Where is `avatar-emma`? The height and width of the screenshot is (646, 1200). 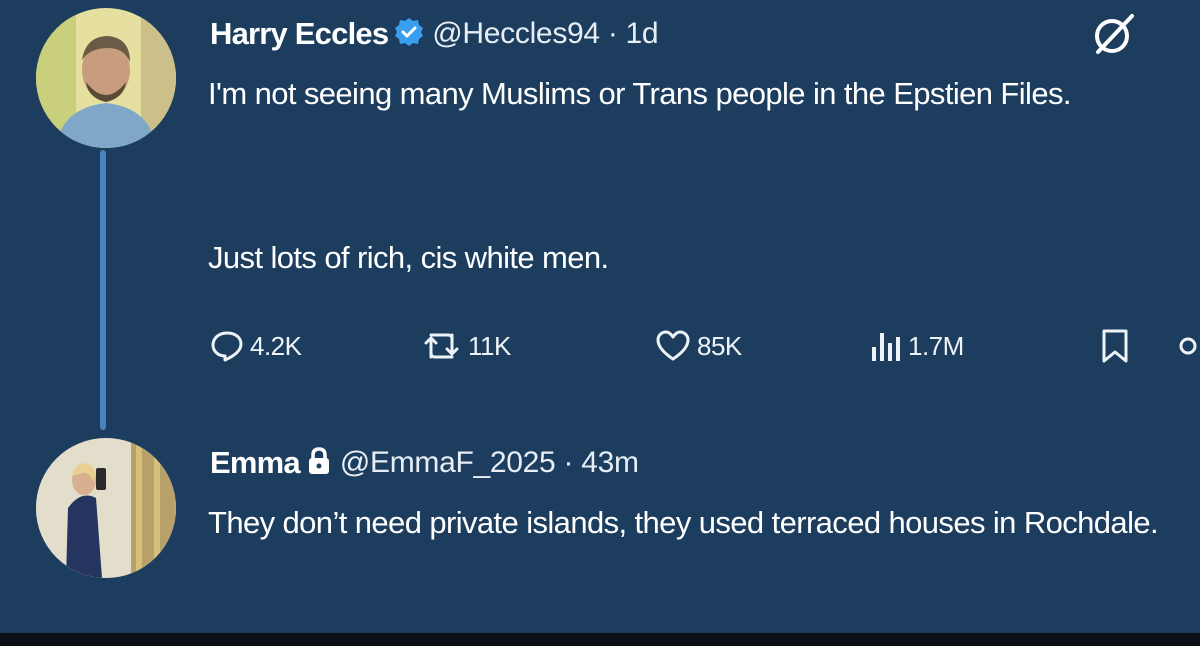 avatar-emma is located at coordinates (106, 508).